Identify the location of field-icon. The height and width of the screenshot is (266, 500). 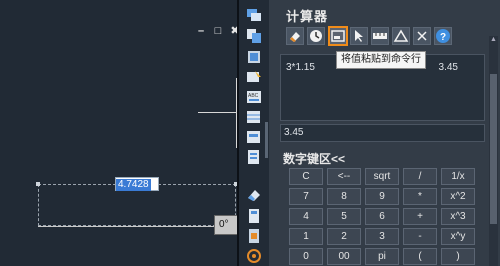
(254, 137).